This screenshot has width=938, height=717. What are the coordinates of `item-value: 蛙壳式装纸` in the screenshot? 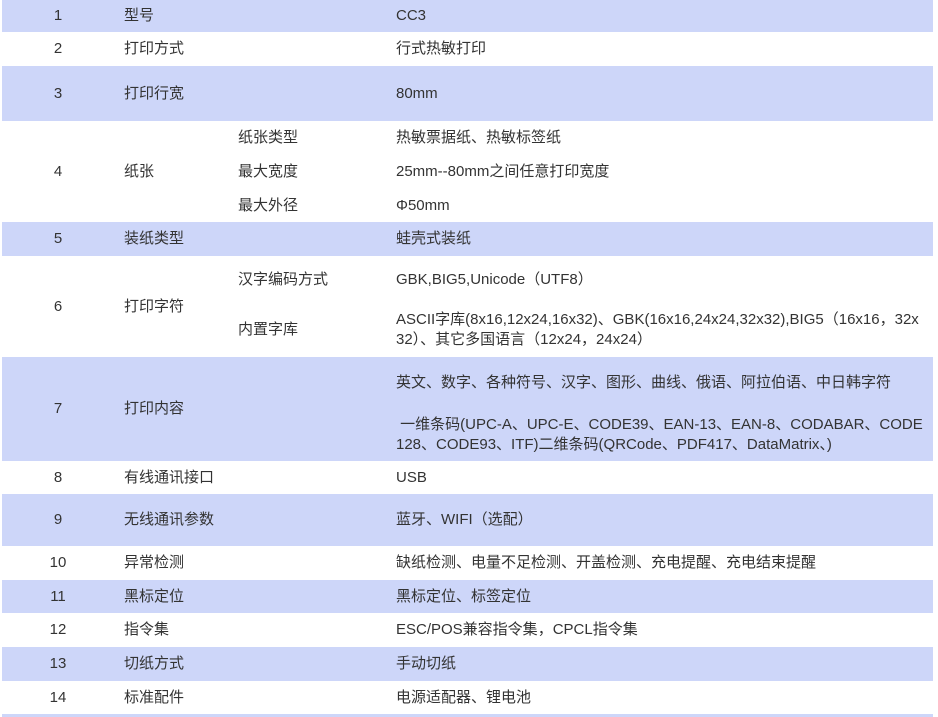 It's located at (659, 239).